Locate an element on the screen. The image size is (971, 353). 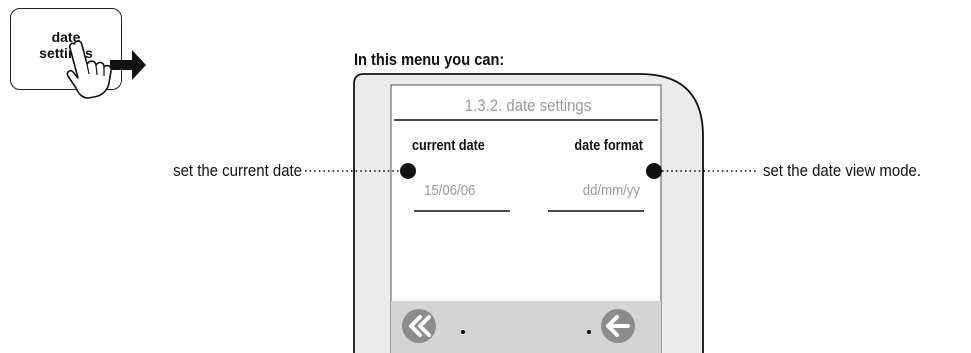
callout-date-format: set the date view mode. is located at coordinates (842, 170).